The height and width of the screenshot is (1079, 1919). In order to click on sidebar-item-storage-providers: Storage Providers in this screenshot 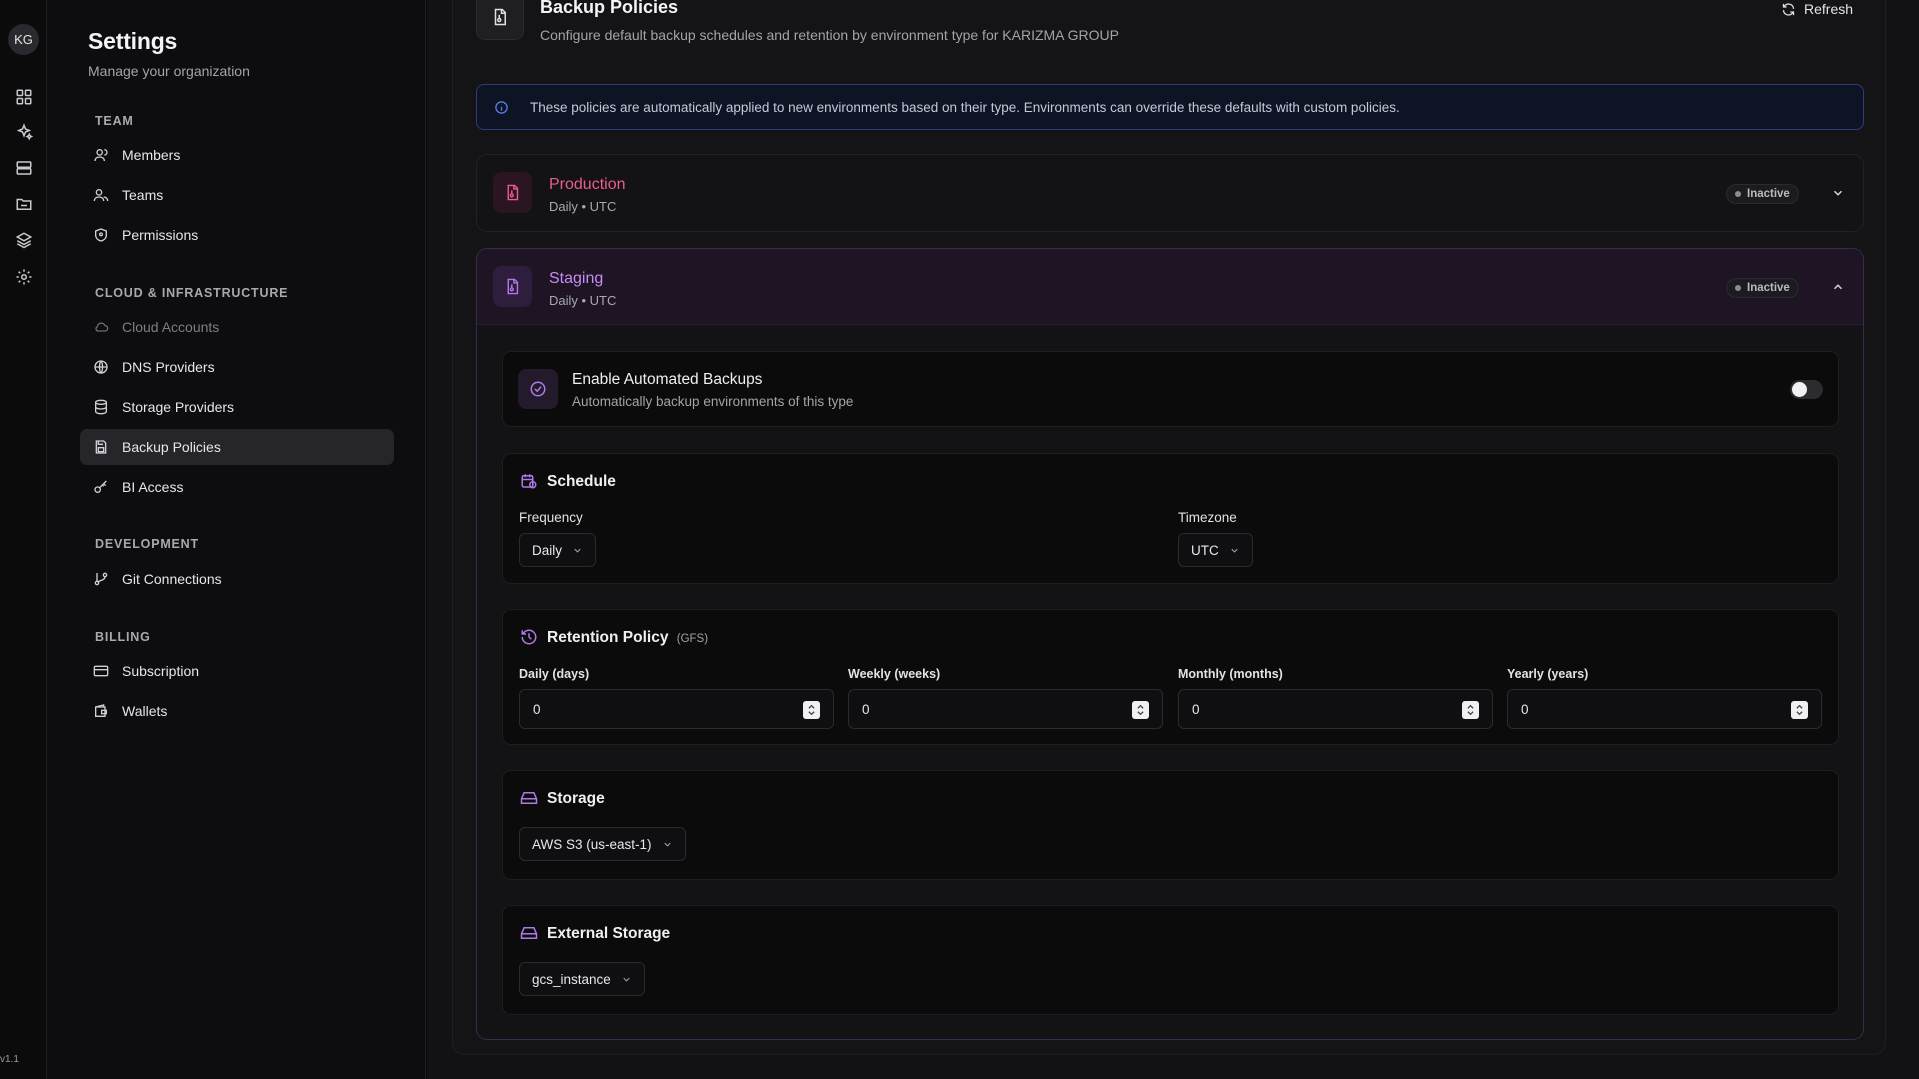, I will do `click(237, 407)`.